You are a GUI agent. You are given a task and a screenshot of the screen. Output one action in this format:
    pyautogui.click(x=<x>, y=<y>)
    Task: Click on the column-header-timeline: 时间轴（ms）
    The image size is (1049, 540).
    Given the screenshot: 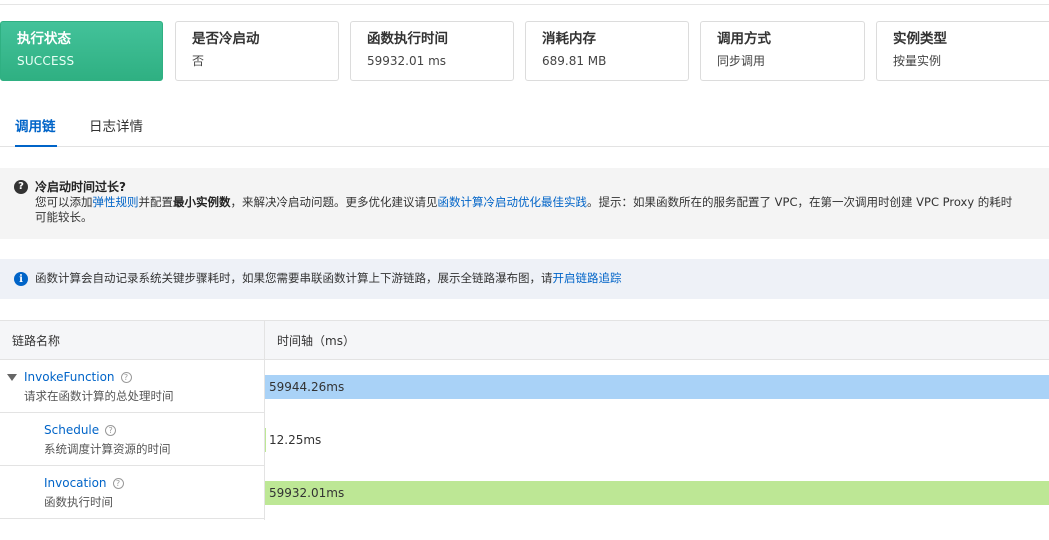 What is the action you would take?
    pyautogui.click(x=316, y=341)
    